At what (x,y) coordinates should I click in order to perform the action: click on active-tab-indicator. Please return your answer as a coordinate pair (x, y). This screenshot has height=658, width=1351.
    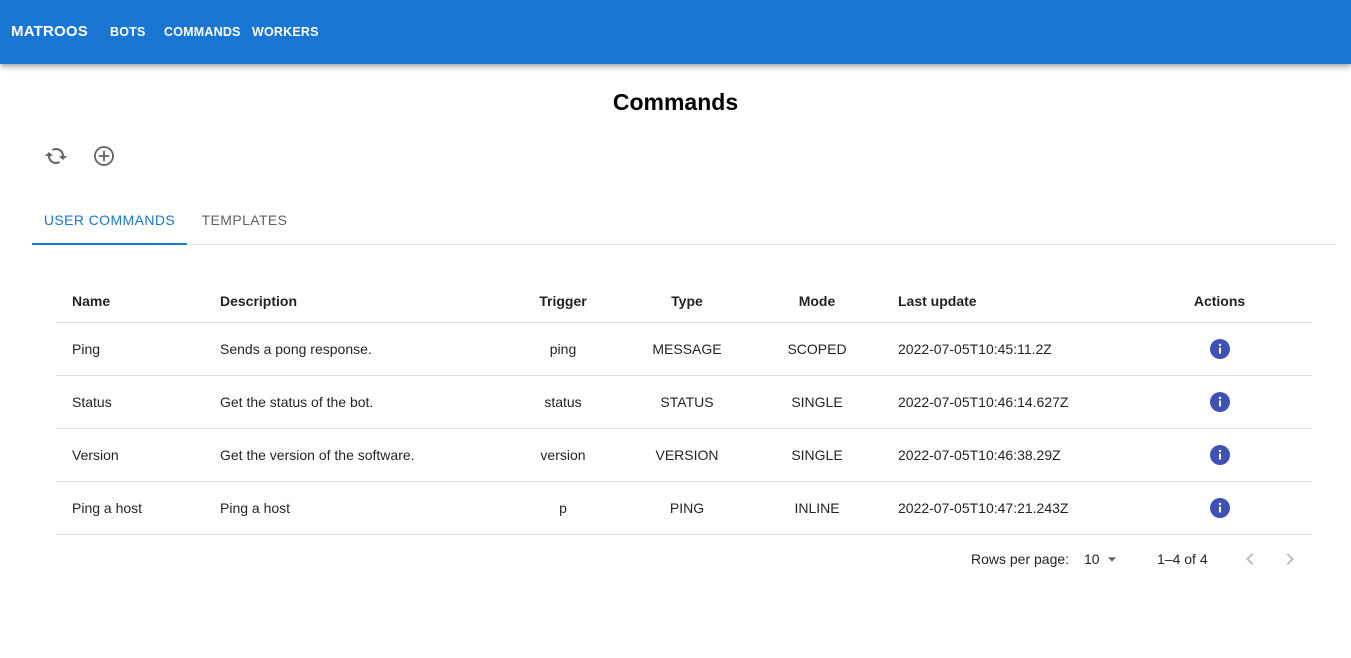
    Looking at the image, I should click on (109, 244).